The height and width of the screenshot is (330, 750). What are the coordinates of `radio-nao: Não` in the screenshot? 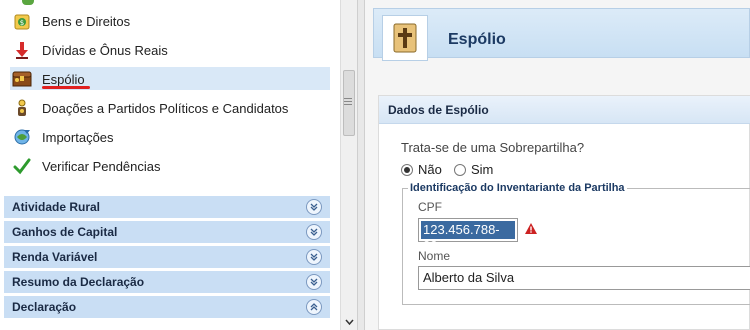 It's located at (421, 169).